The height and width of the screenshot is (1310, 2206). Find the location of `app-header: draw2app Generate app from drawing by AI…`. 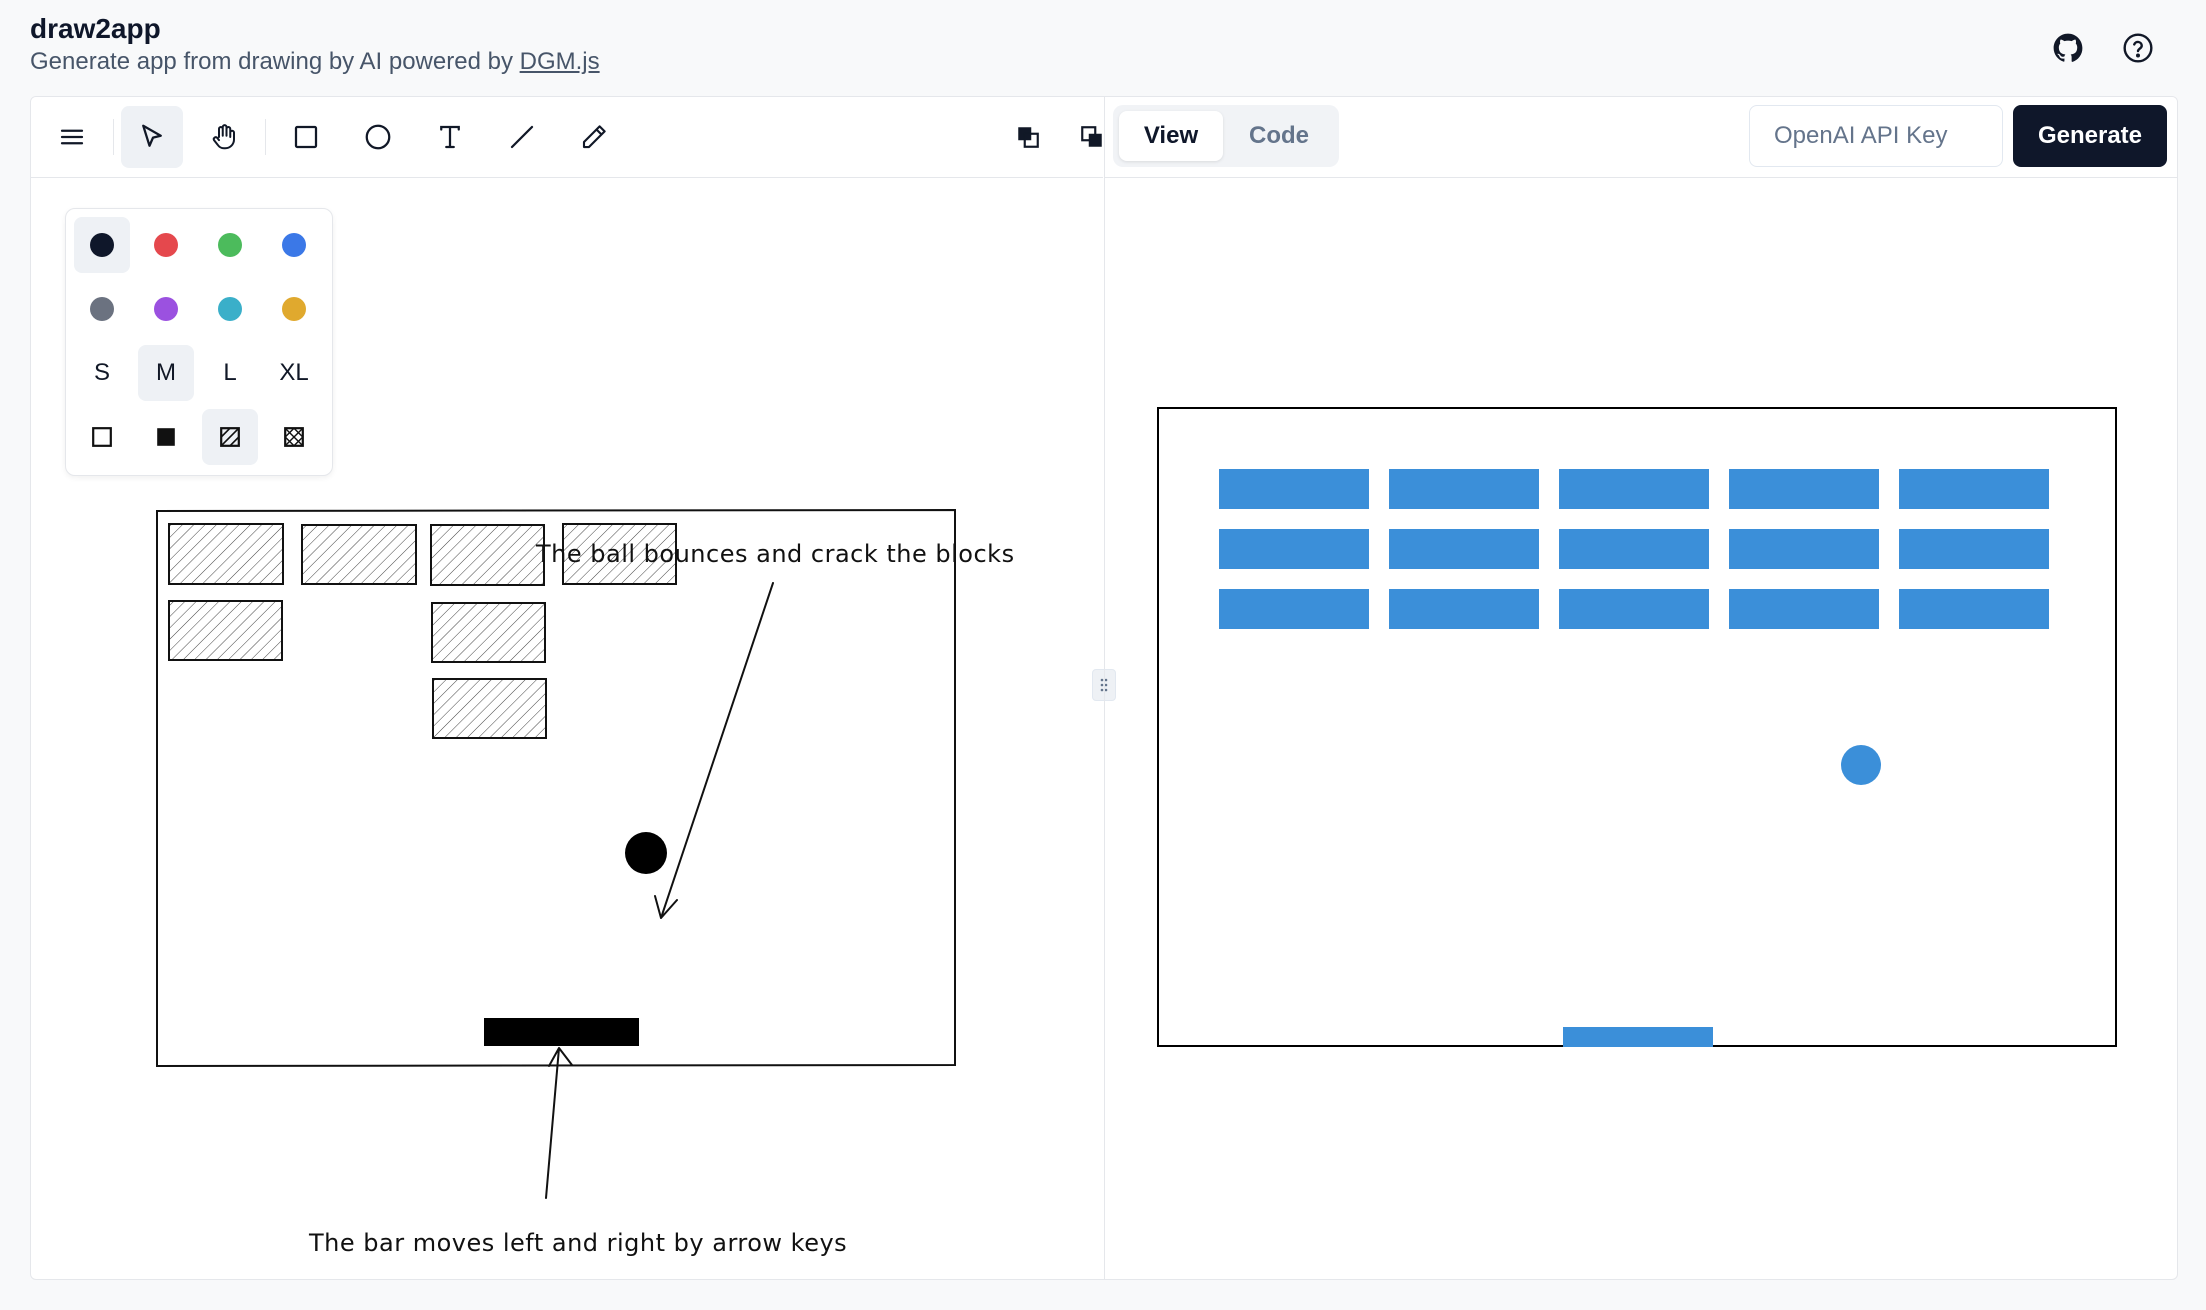

app-header: draw2app Generate app from drawing by AI… is located at coordinates (315, 45).